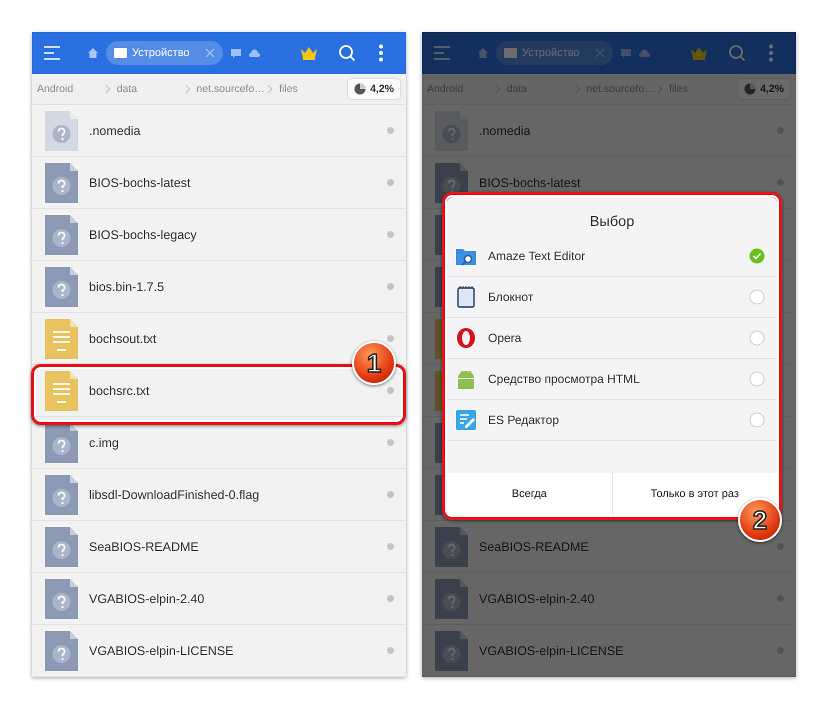 The width and height of the screenshot is (829, 710). Describe the element at coordinates (174, 495) in the screenshot. I see `file-name: libsdl-DownloadFinished-0.flag` at that location.